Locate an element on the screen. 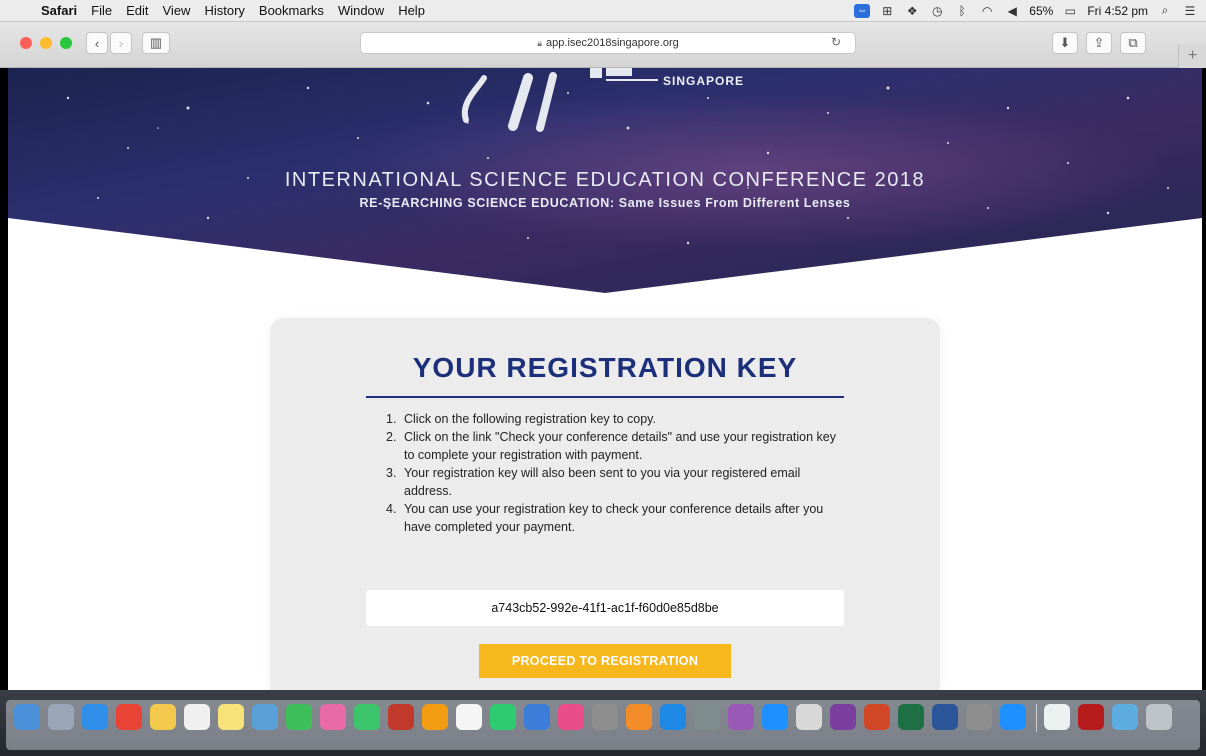 The height and width of the screenshot is (756, 1206). back-button: ‹ is located at coordinates (97, 43).